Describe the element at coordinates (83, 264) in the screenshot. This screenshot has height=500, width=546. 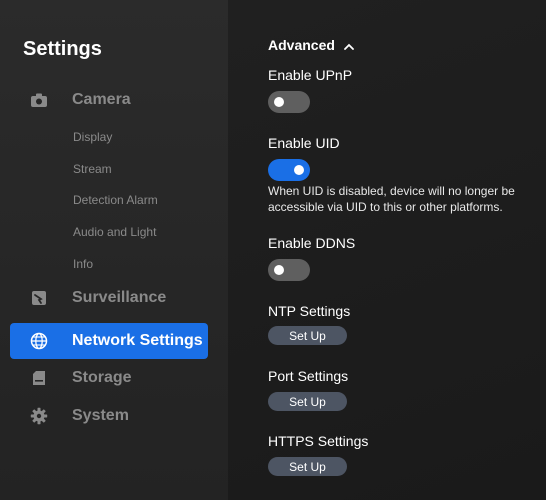
I see `sidebar-subitem-info: Info` at that location.